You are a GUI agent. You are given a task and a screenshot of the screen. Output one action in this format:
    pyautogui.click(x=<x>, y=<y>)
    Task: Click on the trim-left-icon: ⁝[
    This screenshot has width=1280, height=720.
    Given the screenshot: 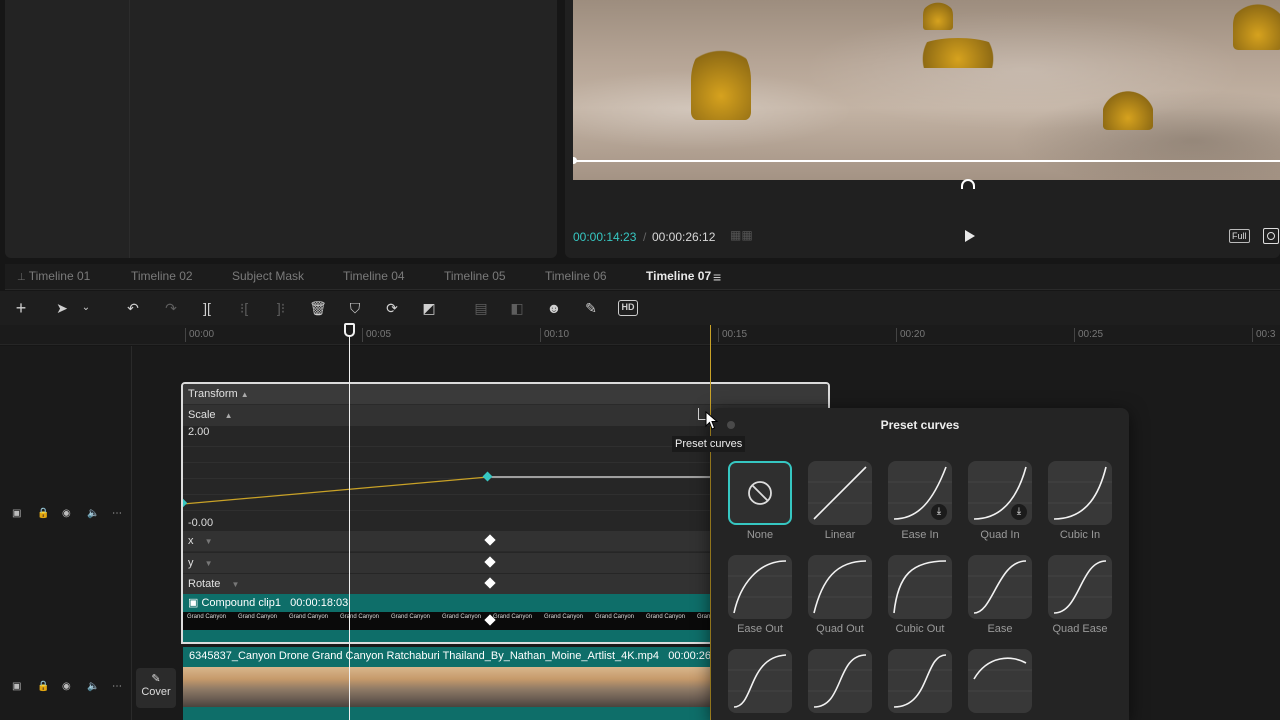 What is the action you would take?
    pyautogui.click(x=244, y=308)
    